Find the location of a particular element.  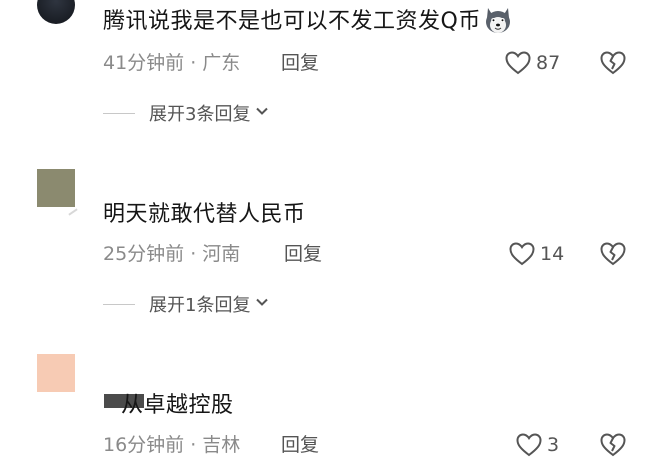

like-count: 3 is located at coordinates (553, 445).